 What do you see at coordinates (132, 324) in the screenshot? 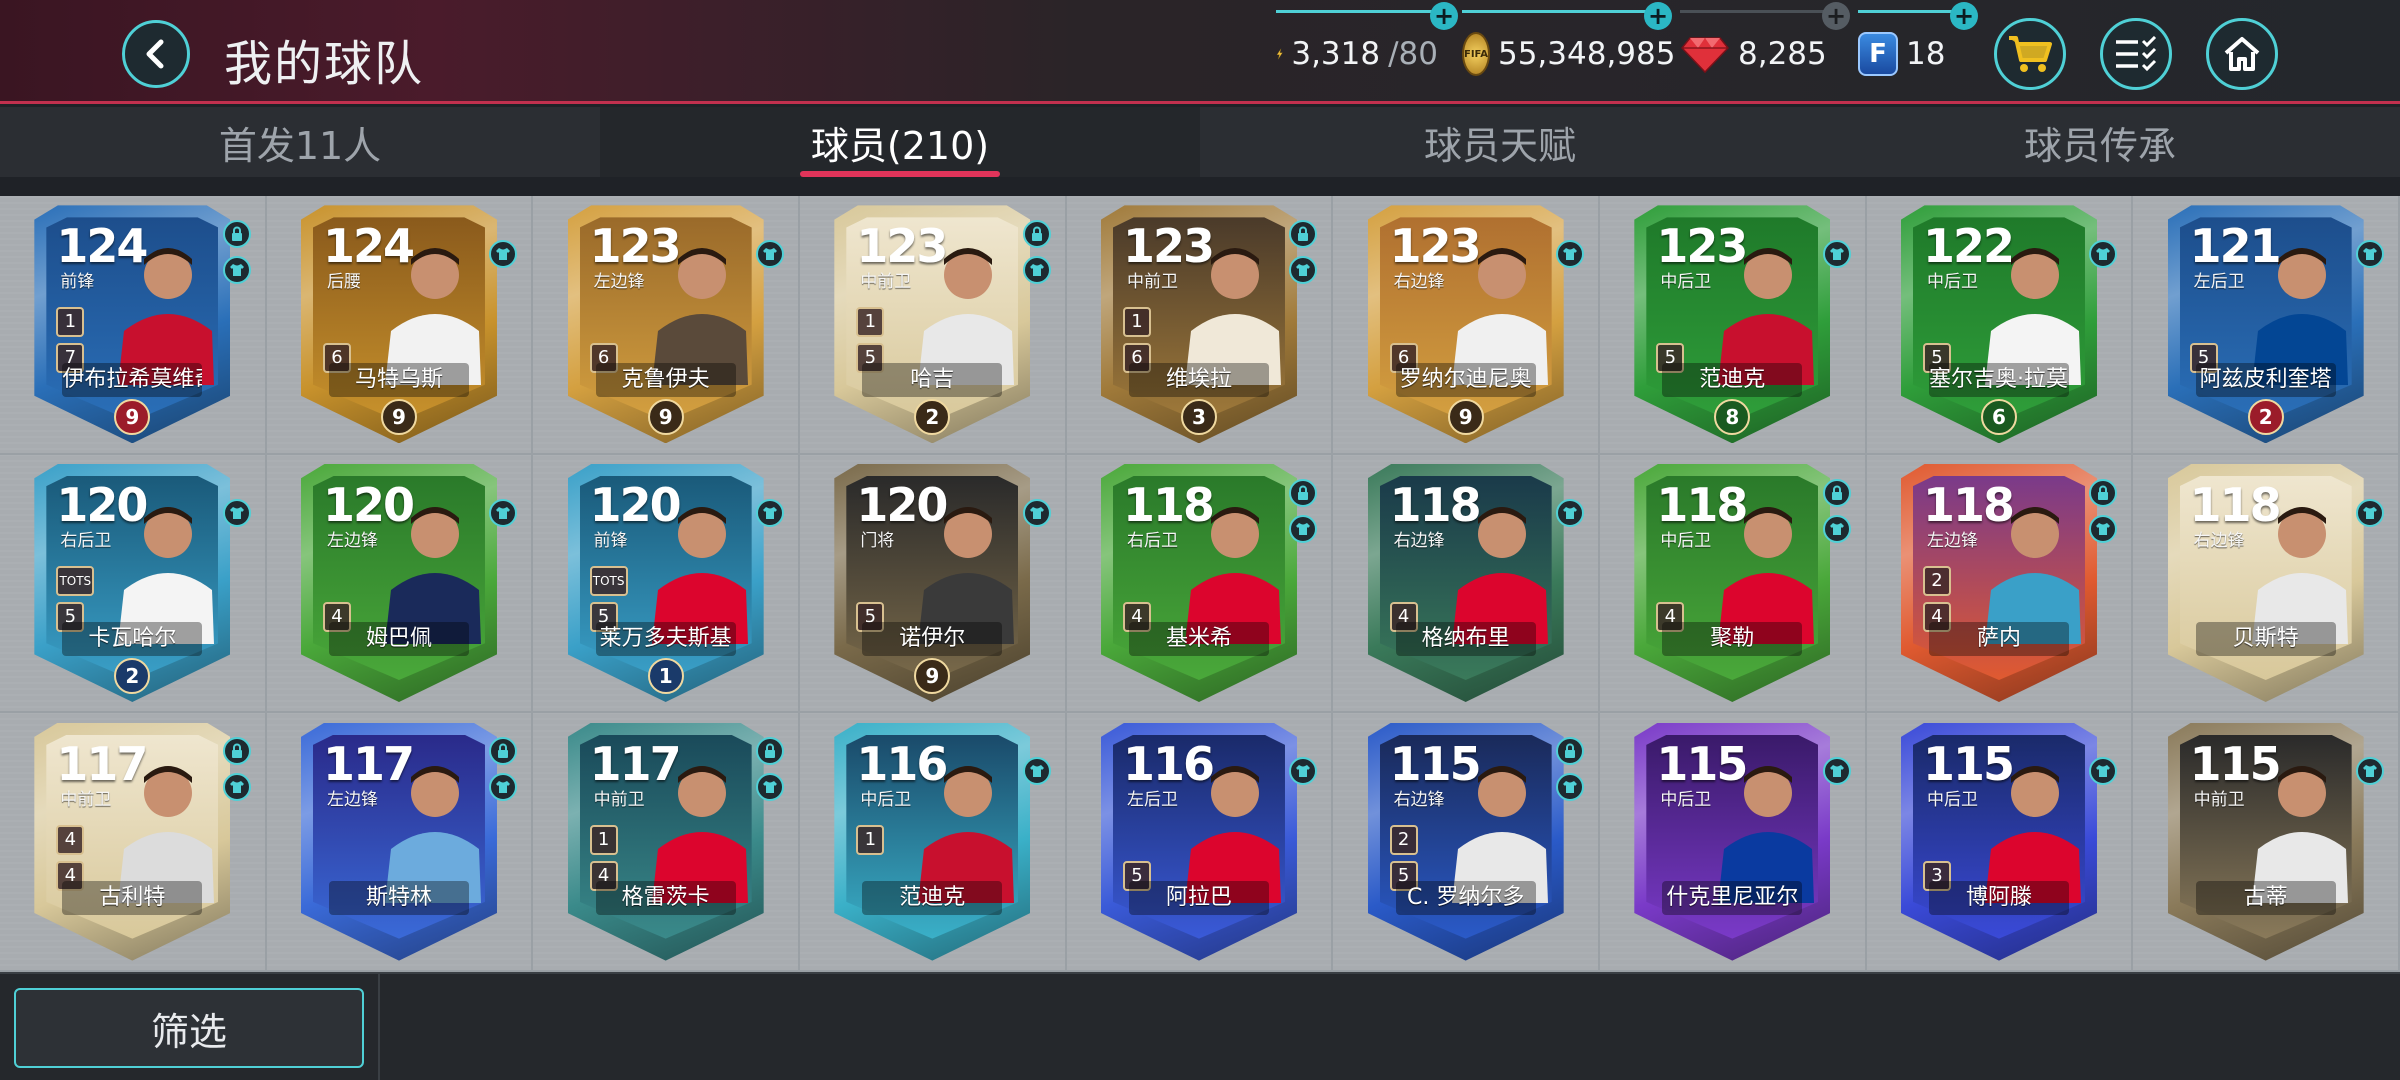
I see `player-card: 124 前锋 17 伊布拉希莫维奇 9` at bounding box center [132, 324].